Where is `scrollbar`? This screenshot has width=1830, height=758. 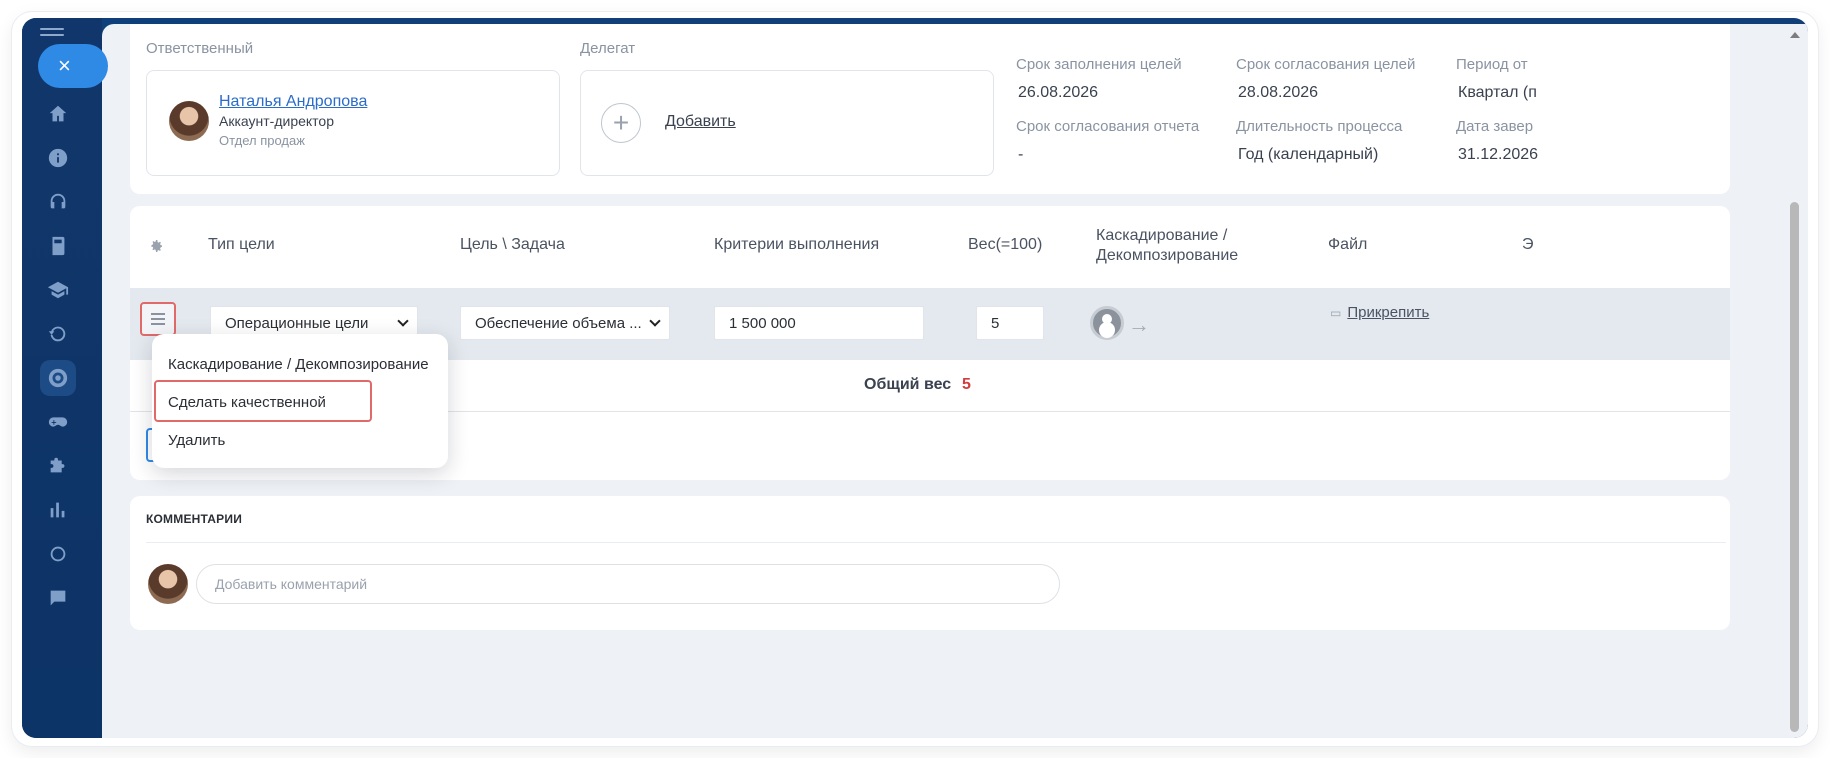
scrollbar is located at coordinates (1795, 382).